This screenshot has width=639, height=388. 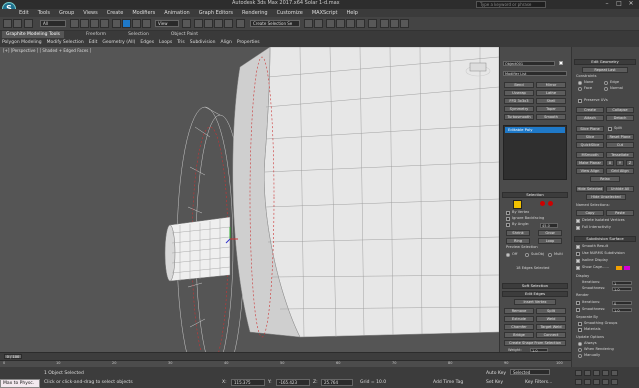 I want to click on pan-icon, so click(x=596, y=382).